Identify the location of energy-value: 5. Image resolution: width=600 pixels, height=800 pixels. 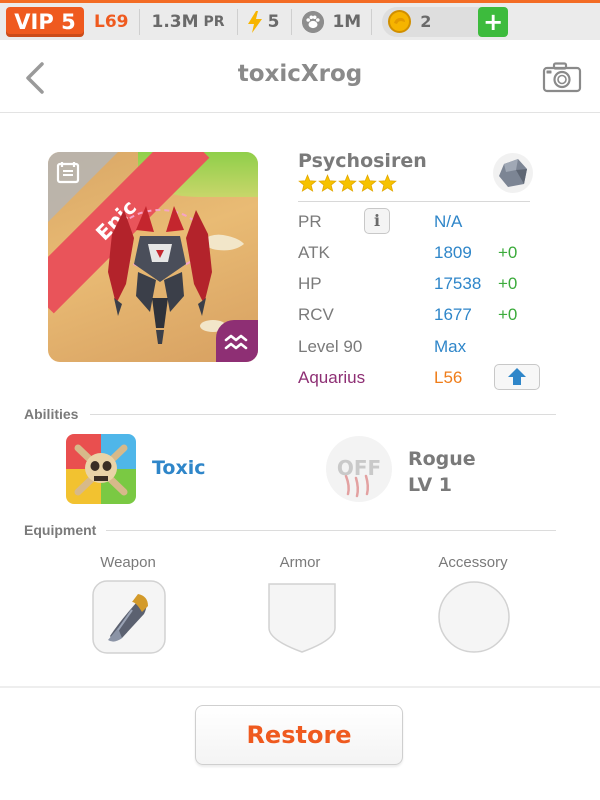
(273, 21).